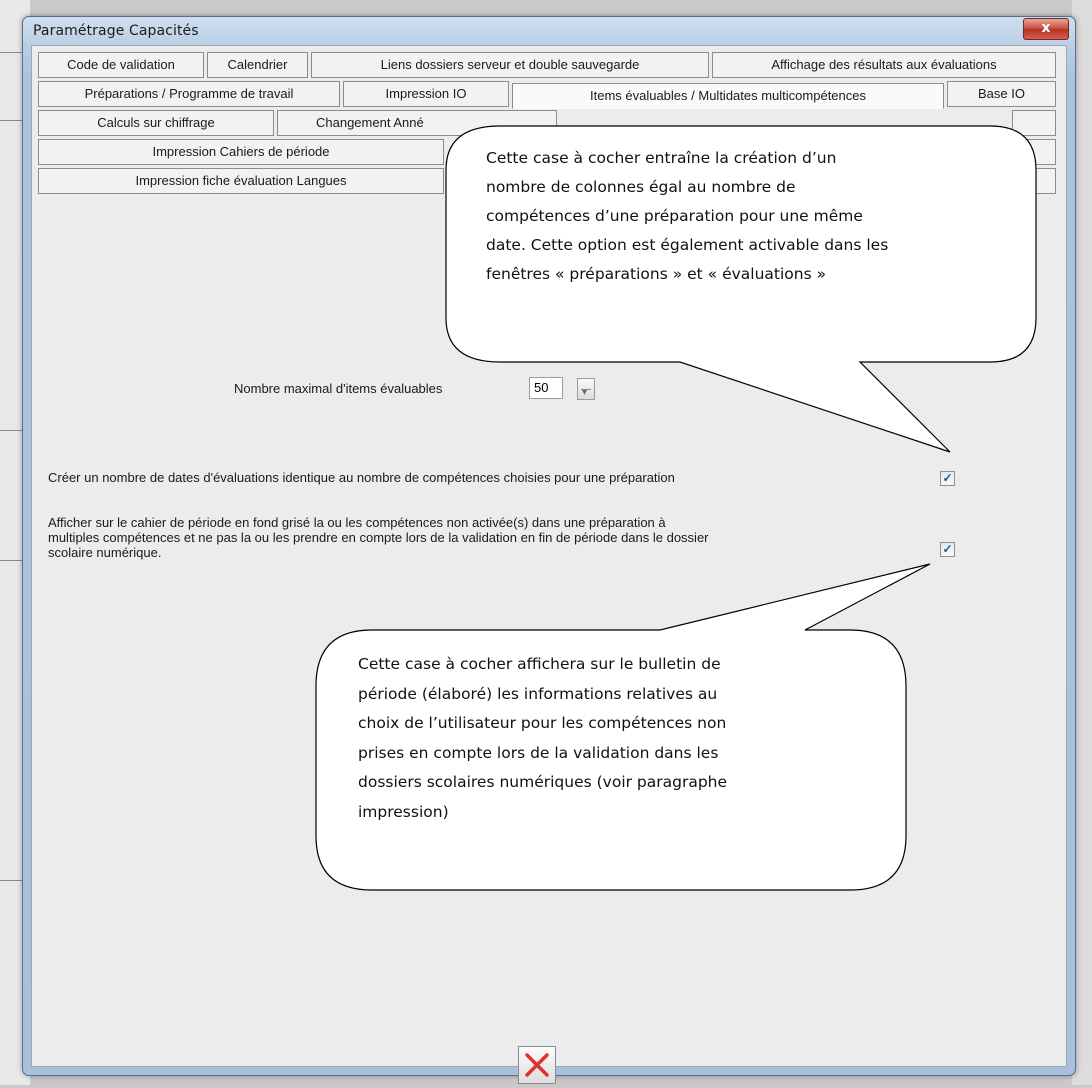 This screenshot has width=1092, height=1088. What do you see at coordinates (121, 65) in the screenshot?
I see `tab-code-validation: Code de validation` at bounding box center [121, 65].